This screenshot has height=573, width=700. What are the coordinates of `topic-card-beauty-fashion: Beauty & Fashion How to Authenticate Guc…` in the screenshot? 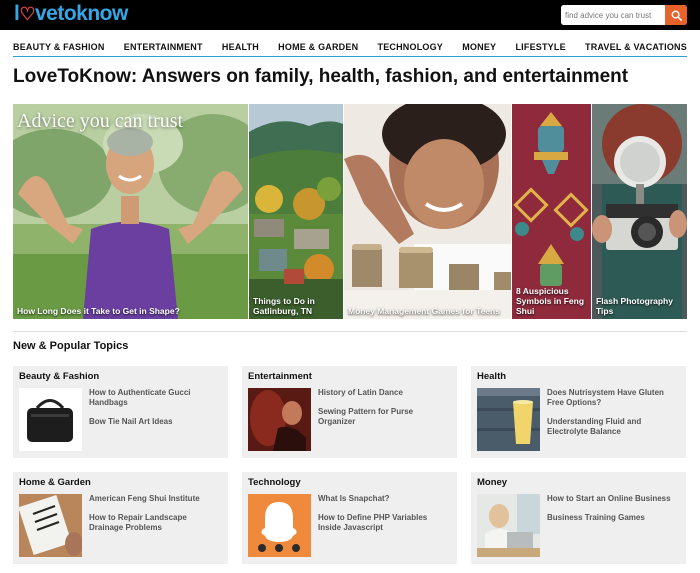 It's located at (120, 412).